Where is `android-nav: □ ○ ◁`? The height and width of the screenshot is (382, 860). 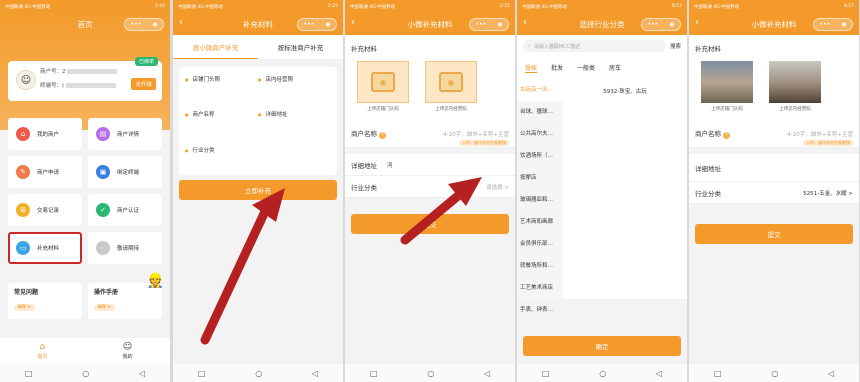 android-nav: □ ○ ◁ is located at coordinates (774, 373).